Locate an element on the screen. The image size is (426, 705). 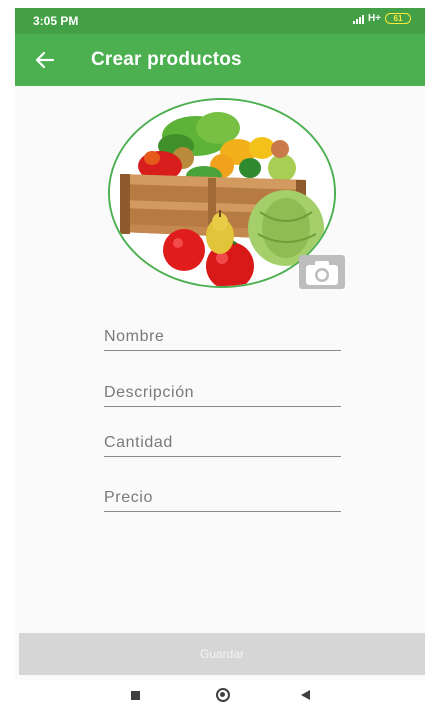
system-nav-bar is located at coordinates (213, 692).